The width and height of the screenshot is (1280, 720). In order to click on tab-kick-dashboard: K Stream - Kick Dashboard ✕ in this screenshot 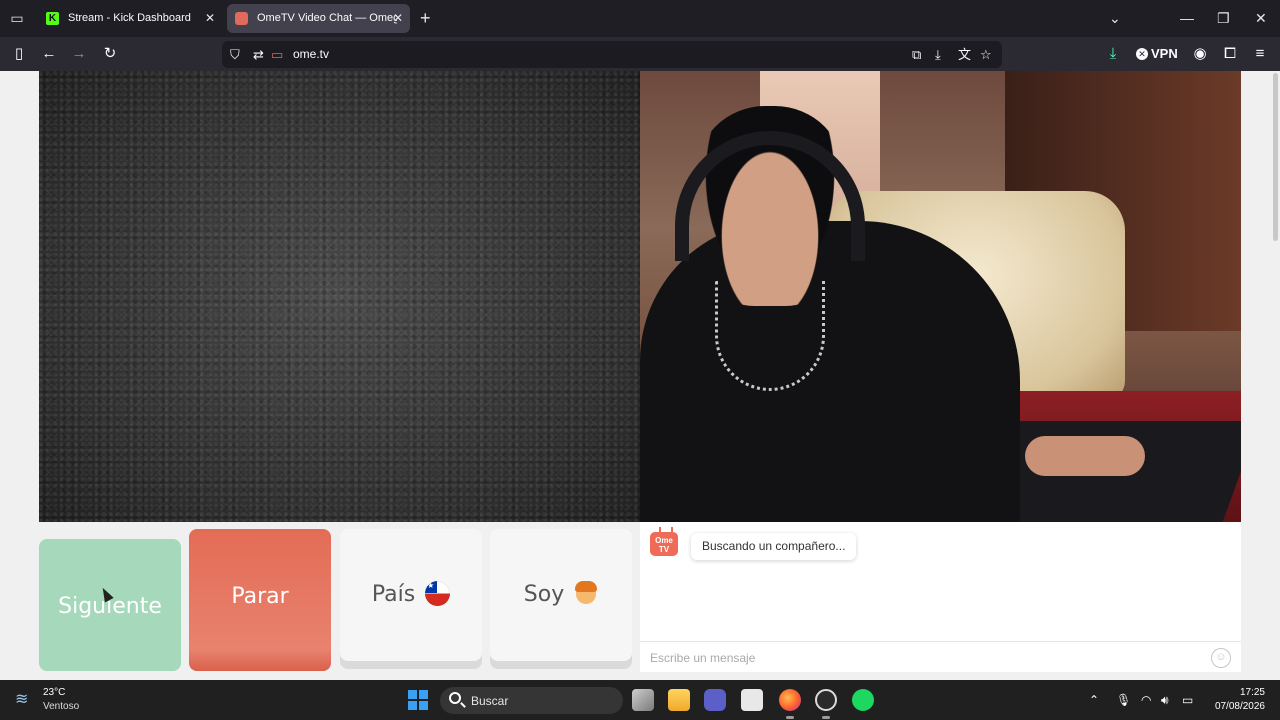, I will do `click(130, 18)`.